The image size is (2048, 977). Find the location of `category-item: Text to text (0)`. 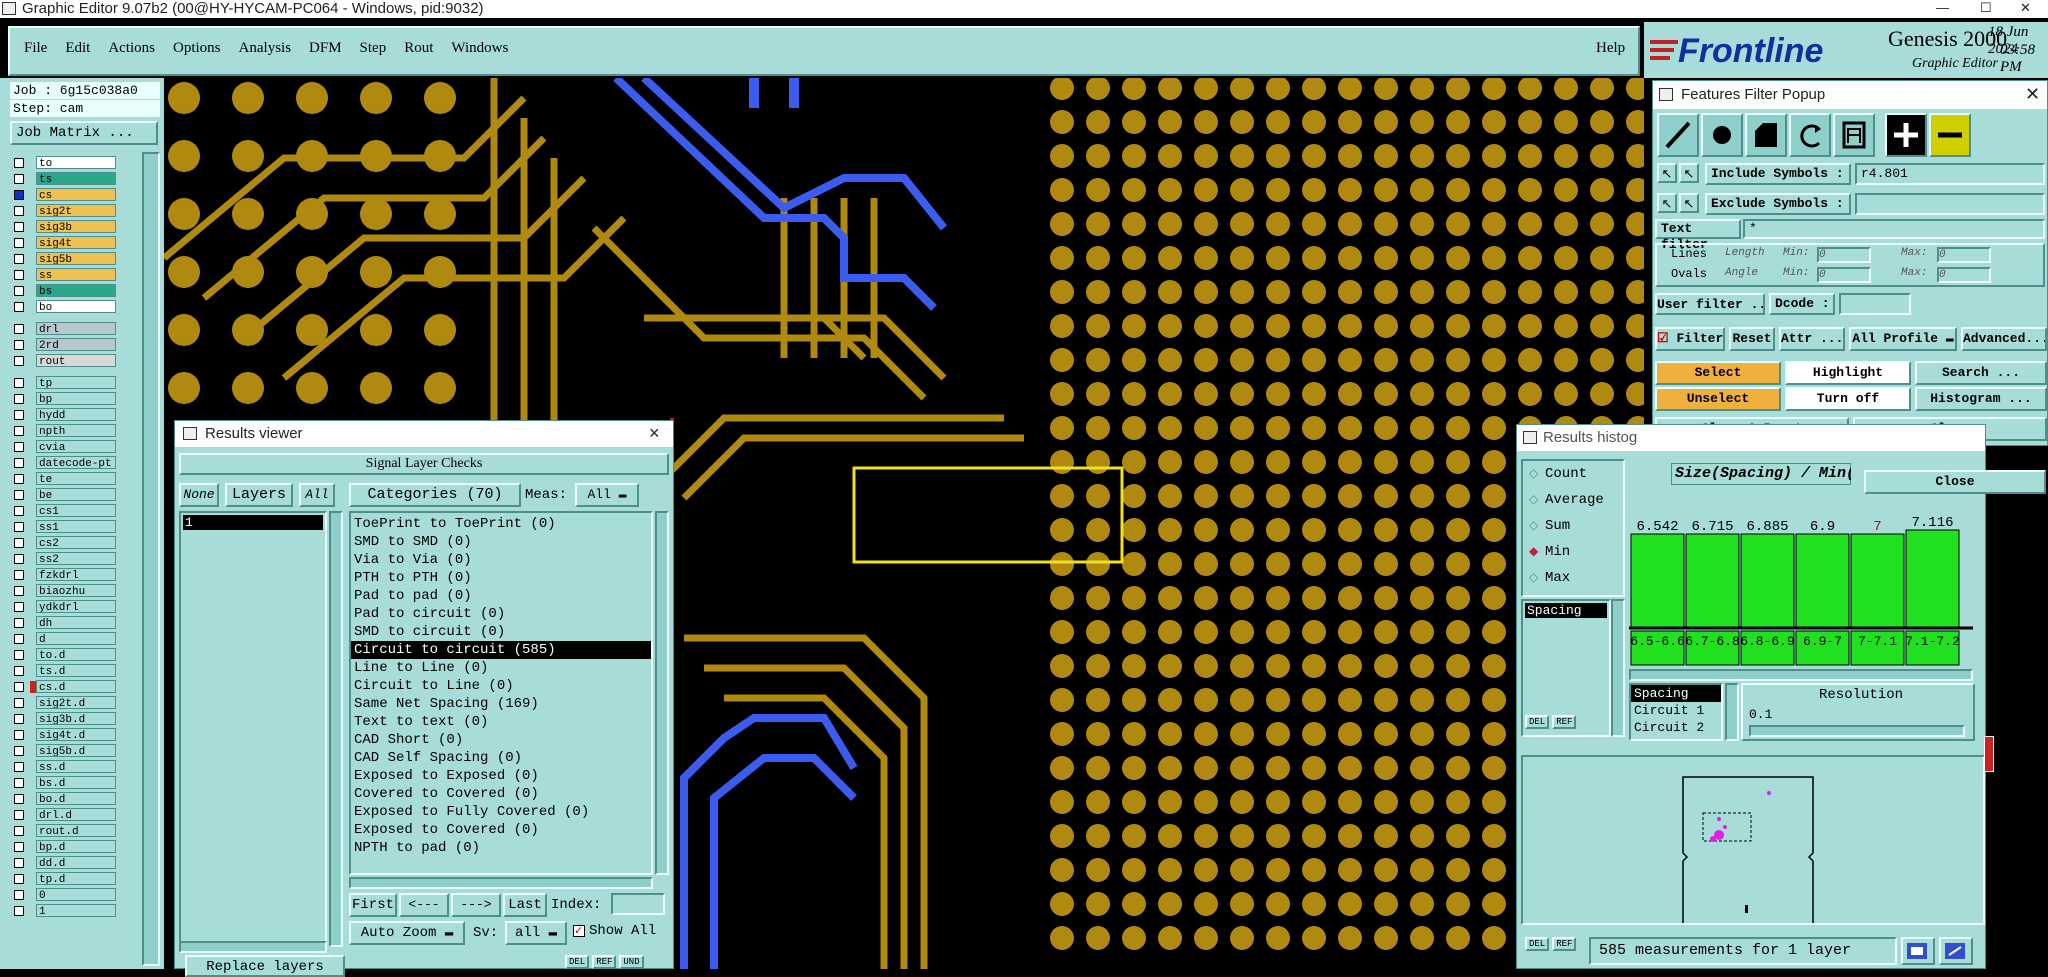

category-item: Text to text (0) is located at coordinates (501, 722).